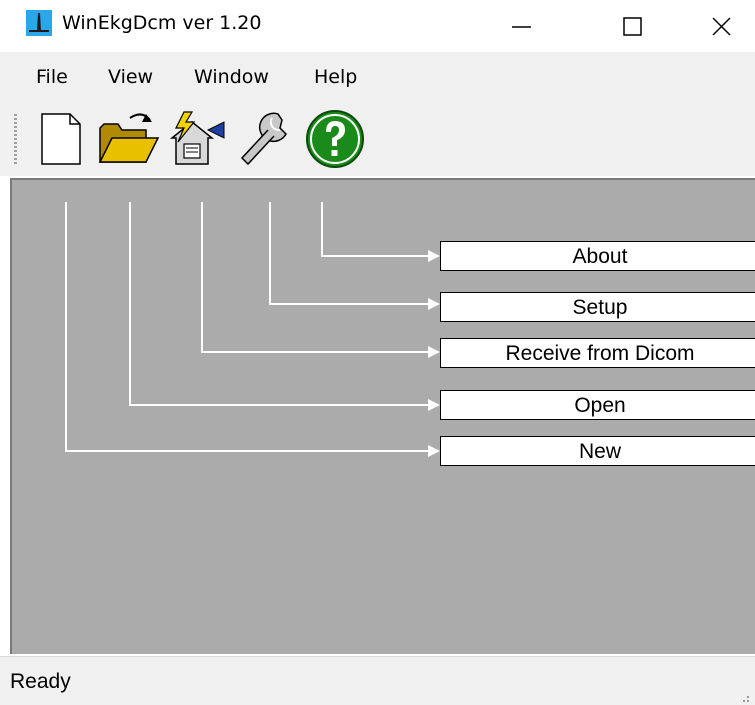 The height and width of the screenshot is (705, 755). I want to click on new-label: New, so click(597, 451).